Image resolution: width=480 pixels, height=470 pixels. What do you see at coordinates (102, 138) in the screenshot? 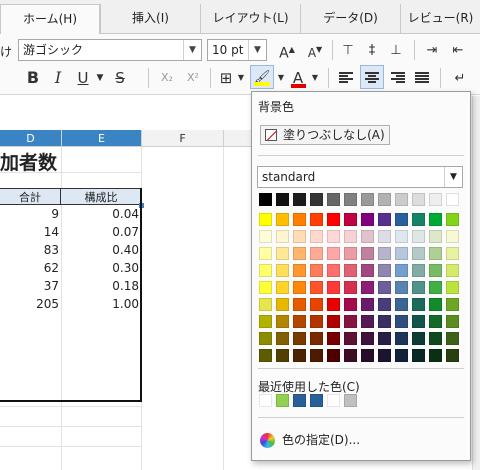
I see `column-header-e: E` at bounding box center [102, 138].